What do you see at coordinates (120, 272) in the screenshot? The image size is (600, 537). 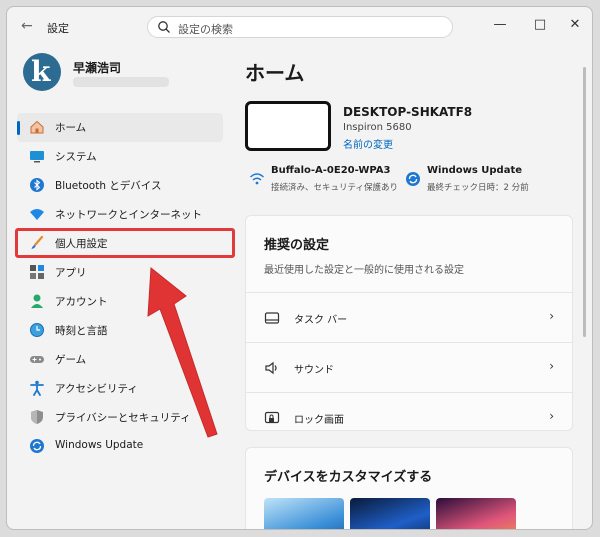 I see `sidebar-item-apps: アプリ` at bounding box center [120, 272].